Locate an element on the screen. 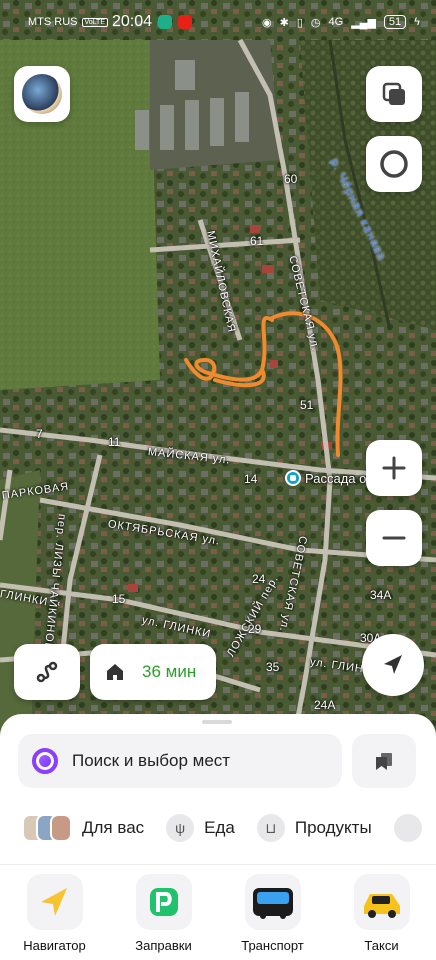 The width and height of the screenshot is (436, 960). eye-icon: ◉ is located at coordinates (267, 22).